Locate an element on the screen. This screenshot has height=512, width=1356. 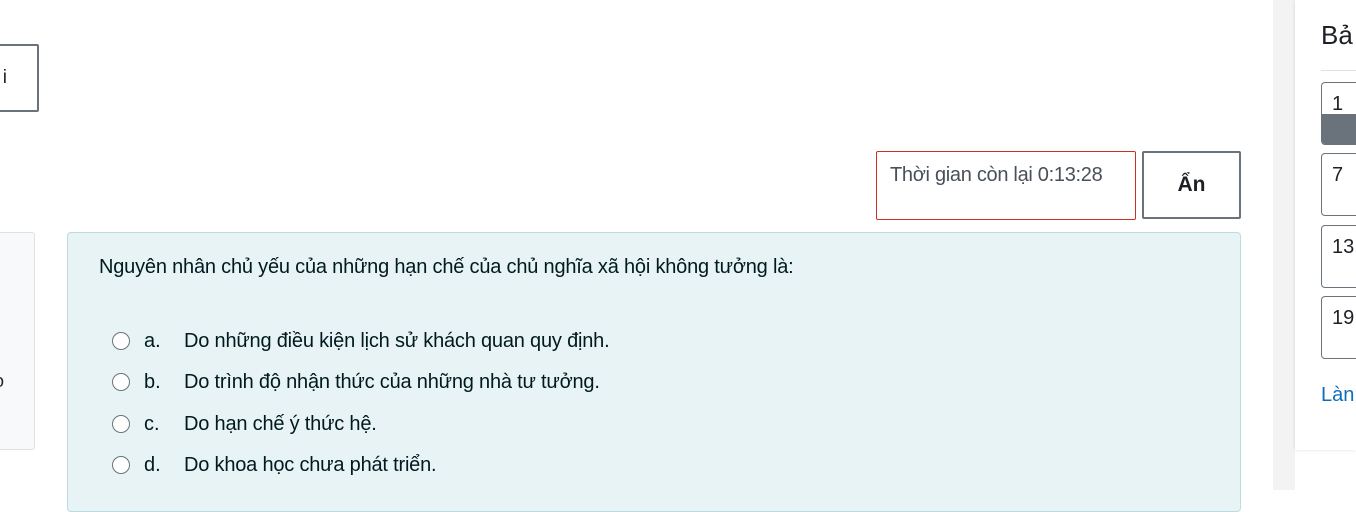
hide-timer-button: Ẩn is located at coordinates (1191, 185).